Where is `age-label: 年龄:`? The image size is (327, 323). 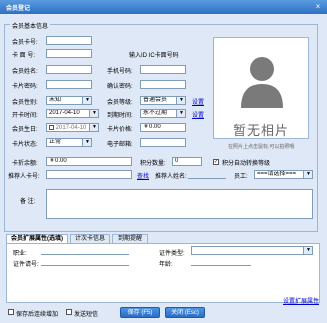
age-label: 年龄: is located at coordinates (166, 265).